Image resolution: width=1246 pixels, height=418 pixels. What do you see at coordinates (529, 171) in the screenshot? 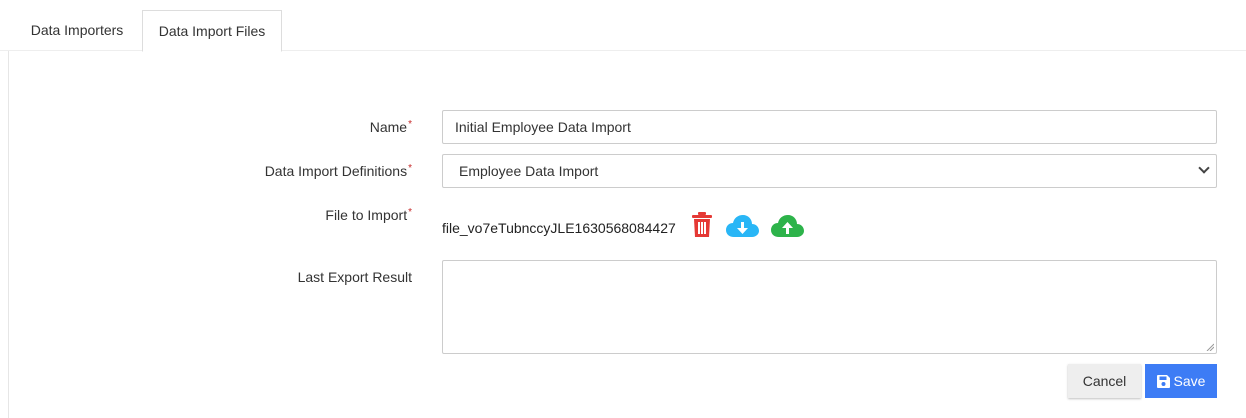
I see `definitions-selected-value: Employee Data Import` at bounding box center [529, 171].